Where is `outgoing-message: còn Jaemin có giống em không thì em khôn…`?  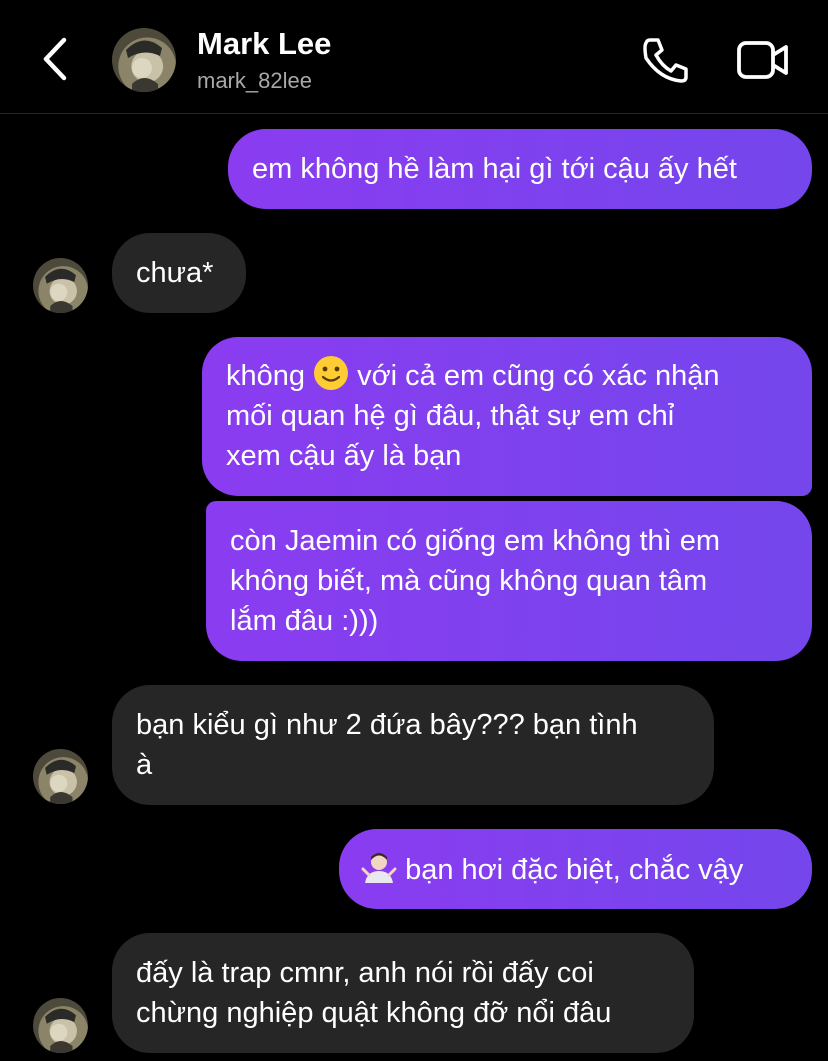
outgoing-message: còn Jaemin có giống em không thì em khôn… is located at coordinates (509, 581).